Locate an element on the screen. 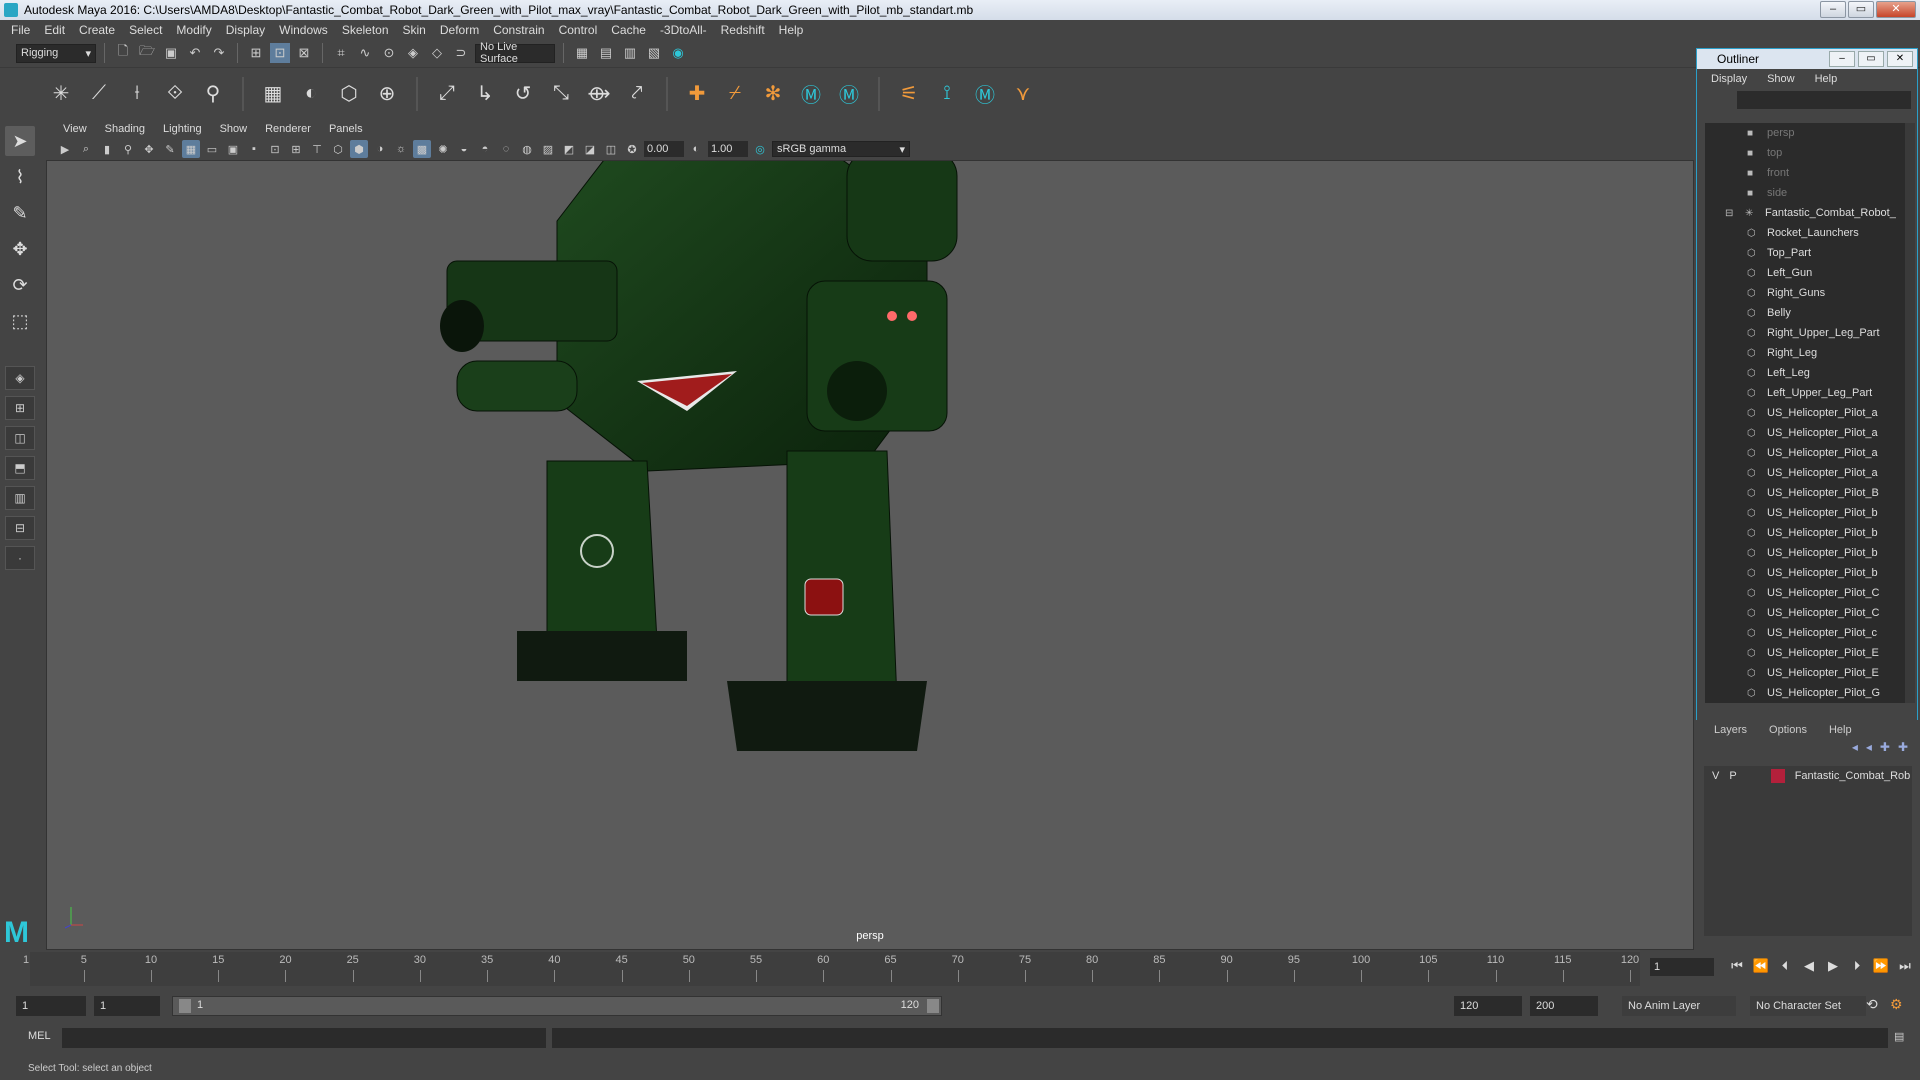 This screenshot has height=1080, width=1920. textured-icon: ▩ is located at coordinates (422, 149).